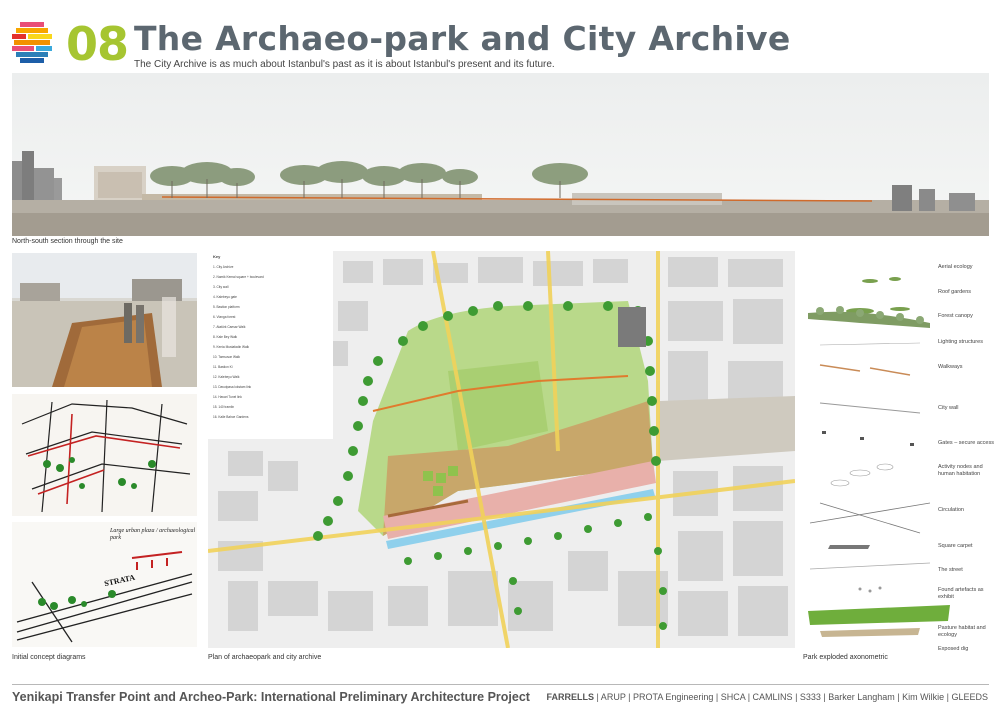 The width and height of the screenshot is (1000, 707). What do you see at coordinates (955, 316) in the screenshot?
I see `axo-label: Forest canopy` at bounding box center [955, 316].